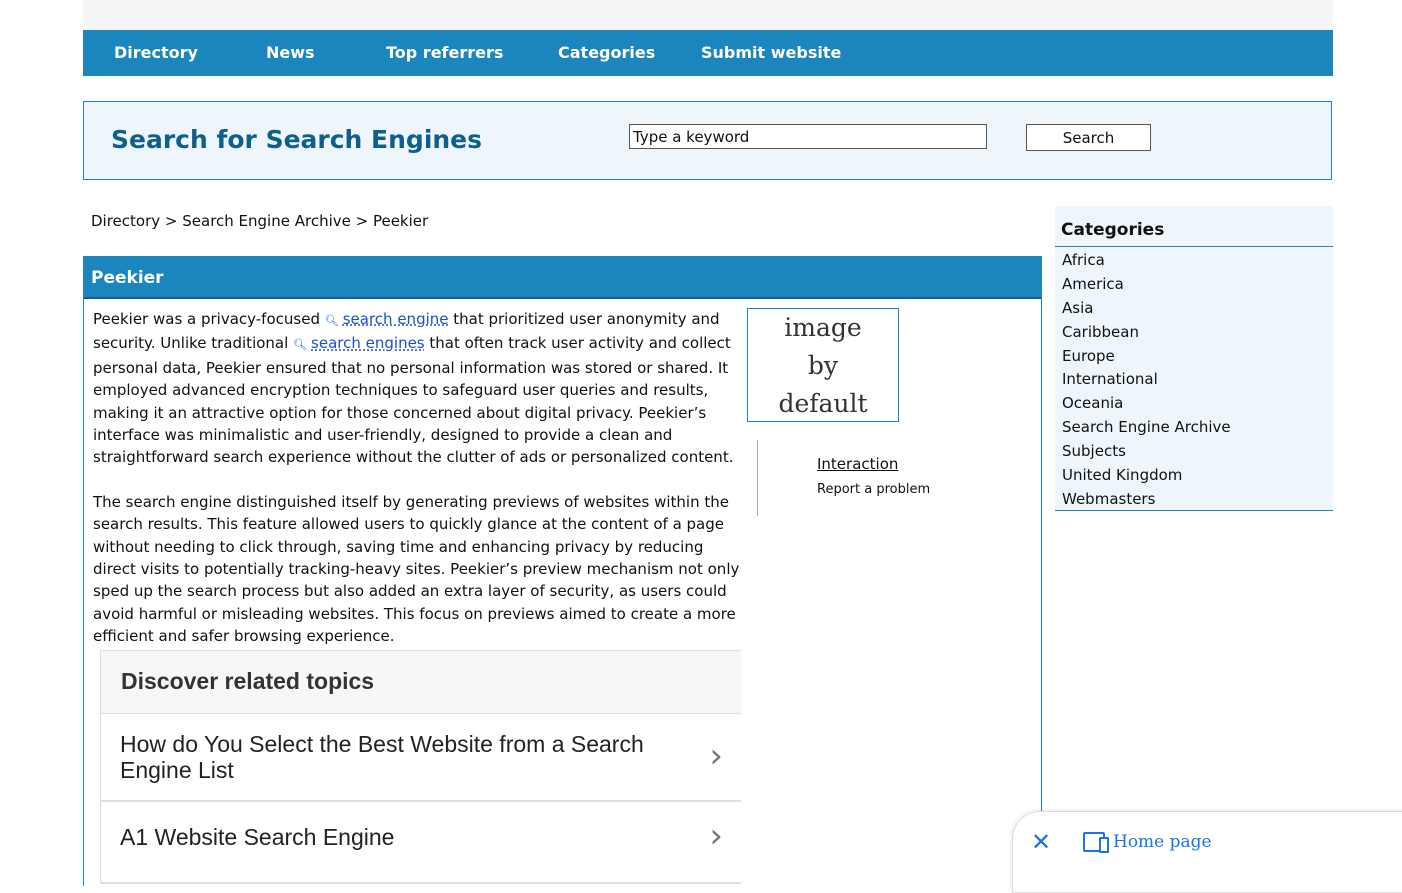 This screenshot has height=893, width=1402. Describe the element at coordinates (873, 489) in the screenshot. I see `report-problem-link: Report a problem` at that location.